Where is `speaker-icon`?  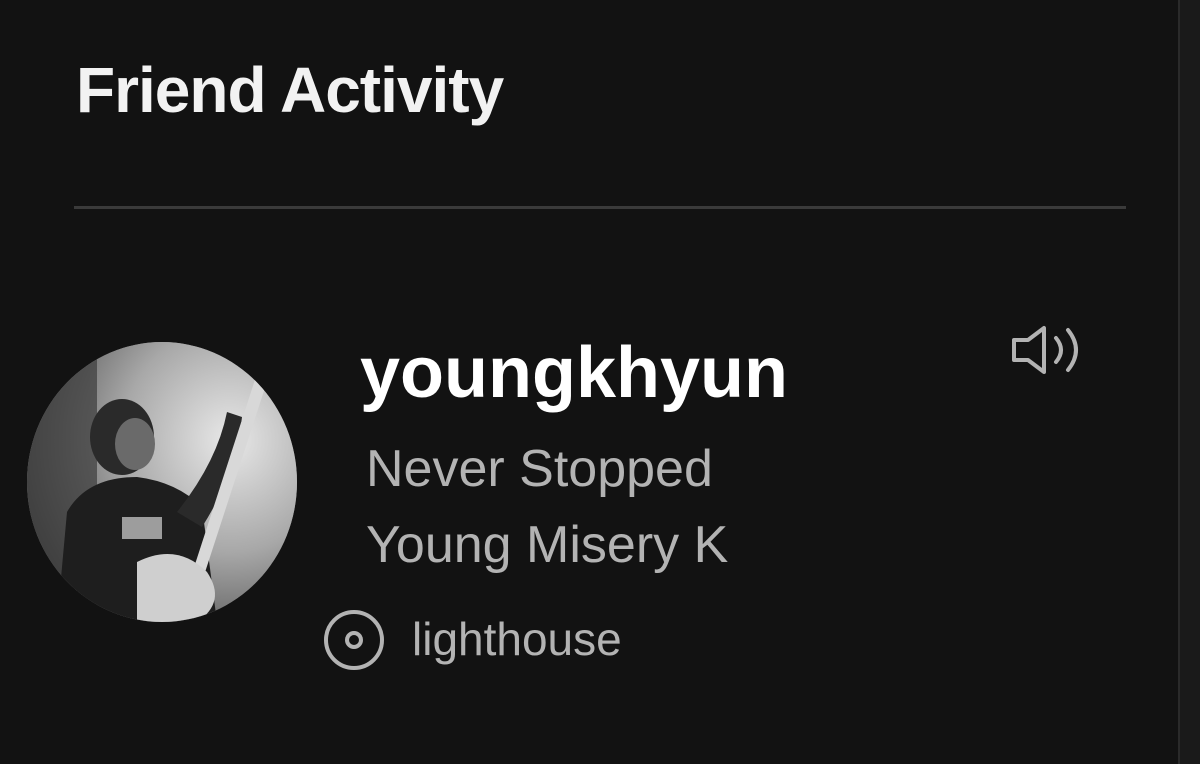
speaker-icon is located at coordinates (1045, 350).